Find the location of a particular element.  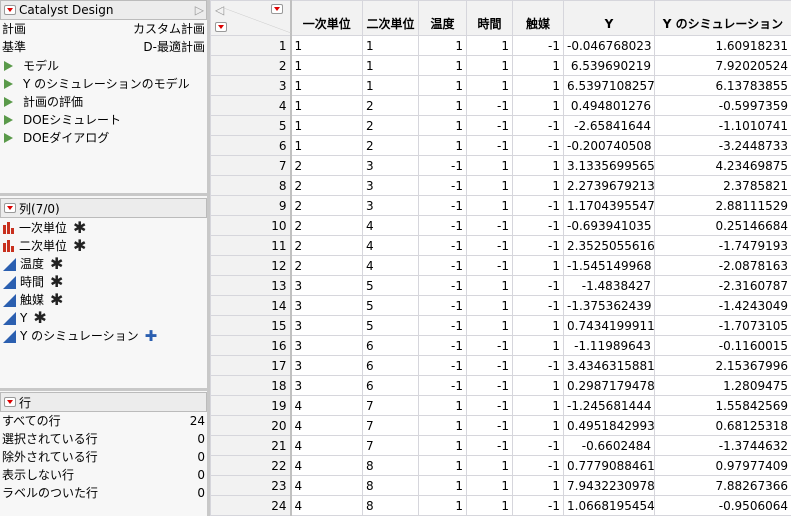

table-row: 8 2 3 -1 1 1 2.2739679213 2.3785821 is located at coordinates (500, 185).